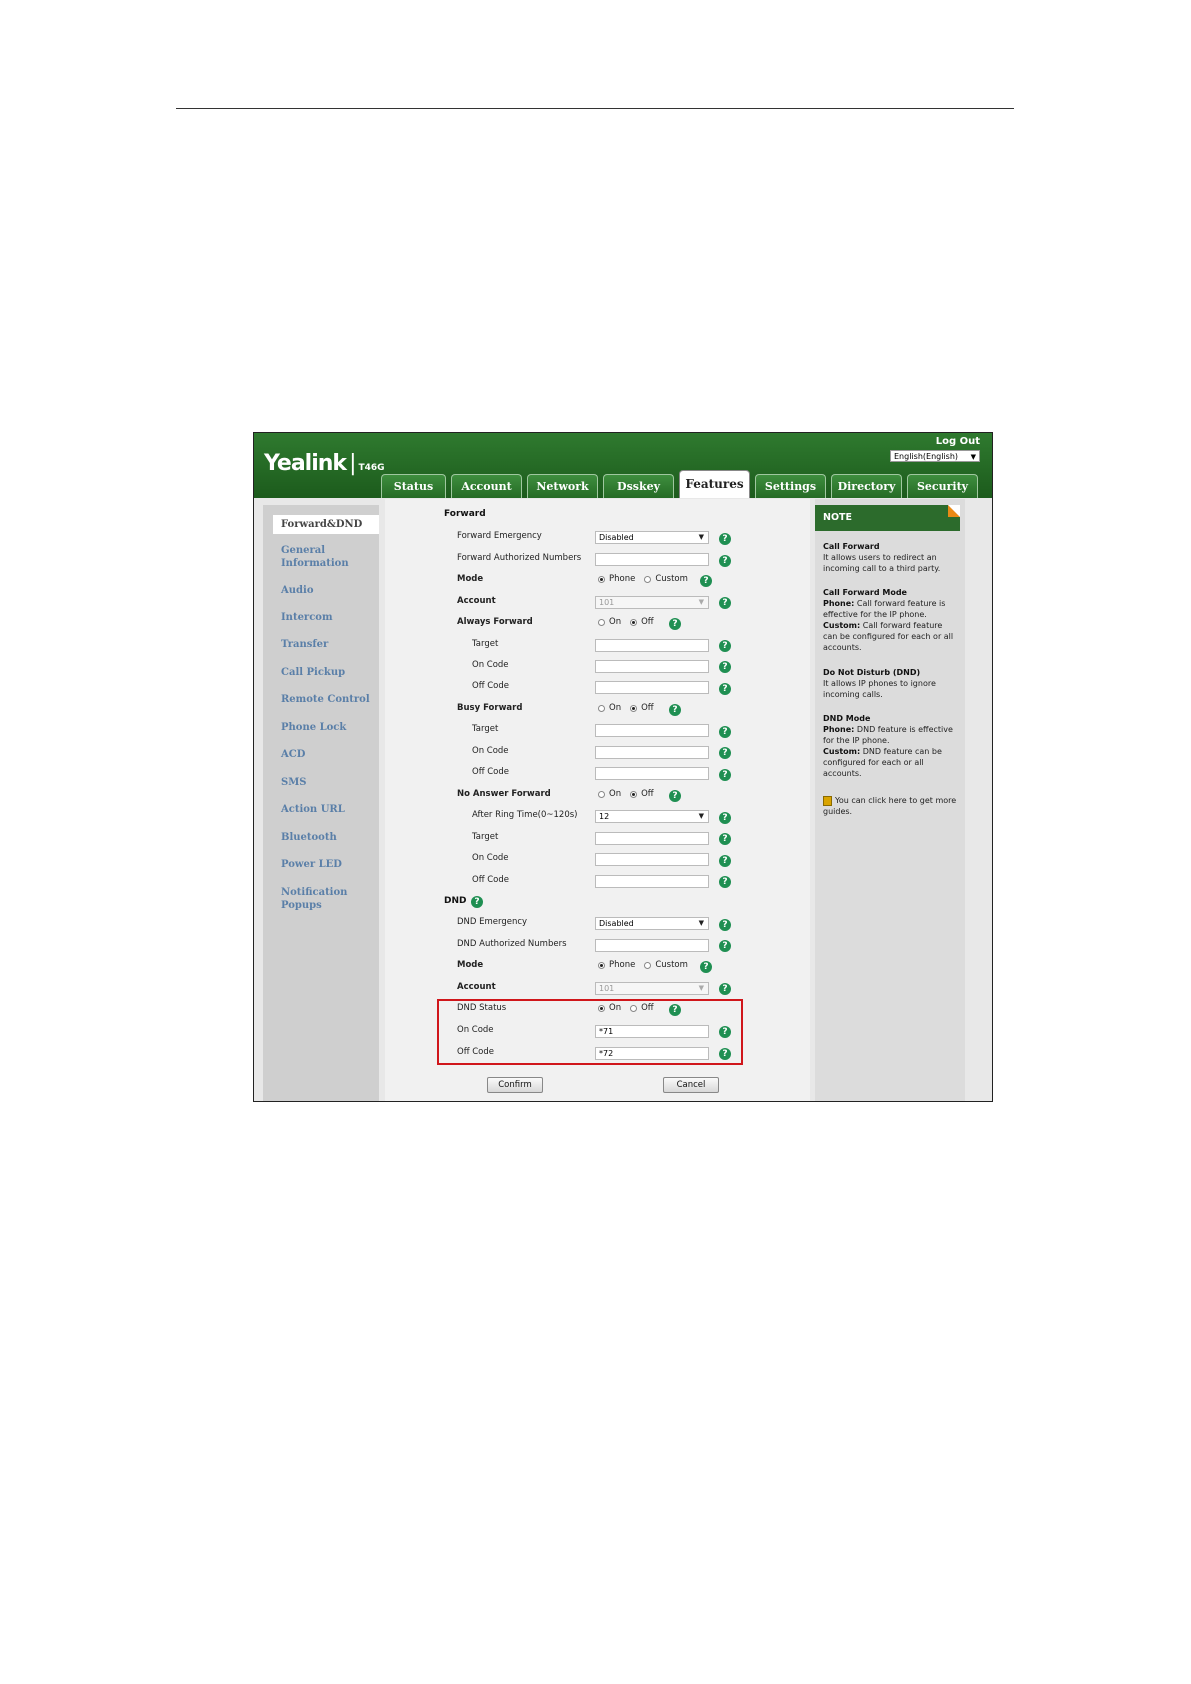  What do you see at coordinates (652, 730) in the screenshot?
I see `busy-target-input` at bounding box center [652, 730].